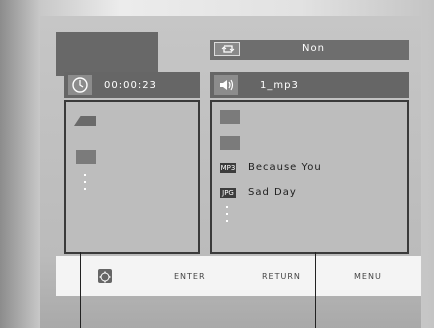  What do you see at coordinates (80, 85) in the screenshot?
I see `timer-icon` at bounding box center [80, 85].